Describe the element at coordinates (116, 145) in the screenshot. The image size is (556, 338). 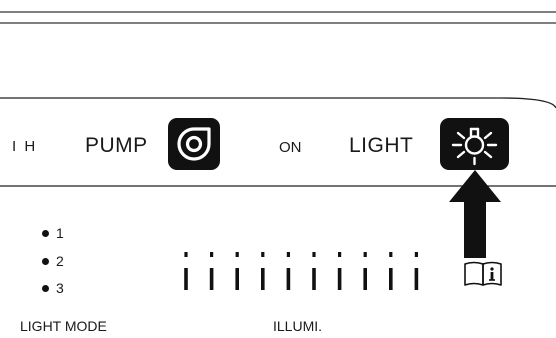
I see `pump-label: PUMP` at that location.